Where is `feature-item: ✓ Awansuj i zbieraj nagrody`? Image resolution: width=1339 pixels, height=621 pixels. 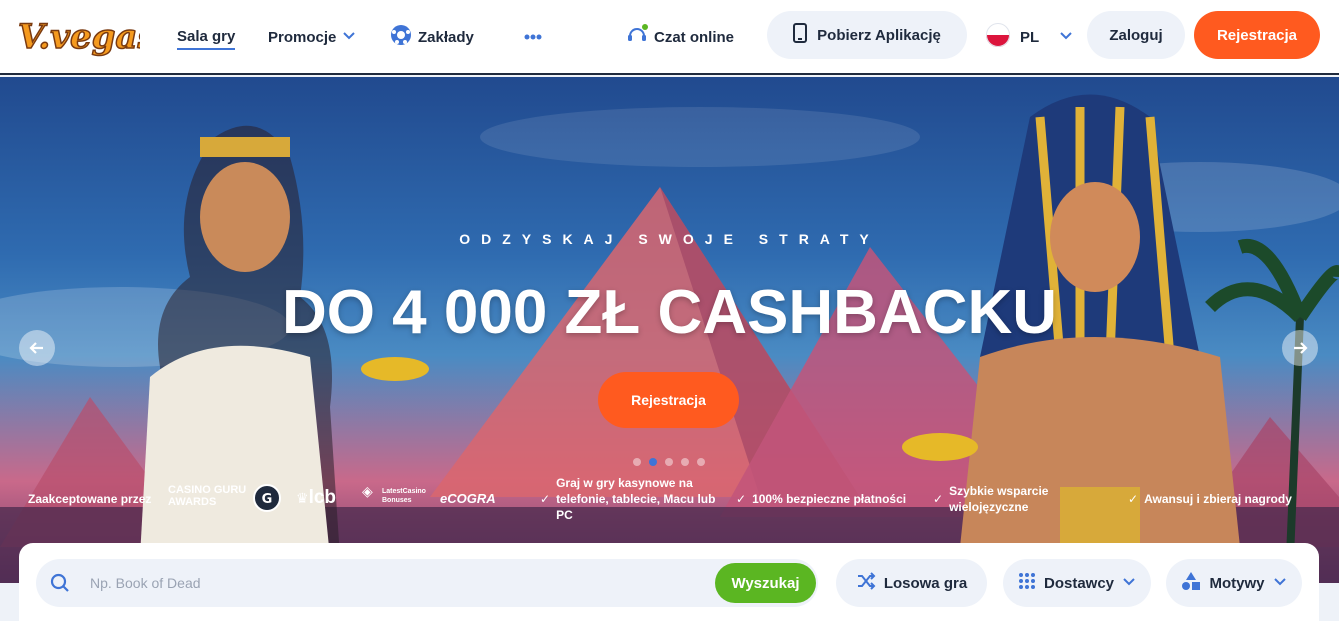
feature-item: ✓ Awansuj i zbieraj nagrody is located at coordinates (1210, 499).